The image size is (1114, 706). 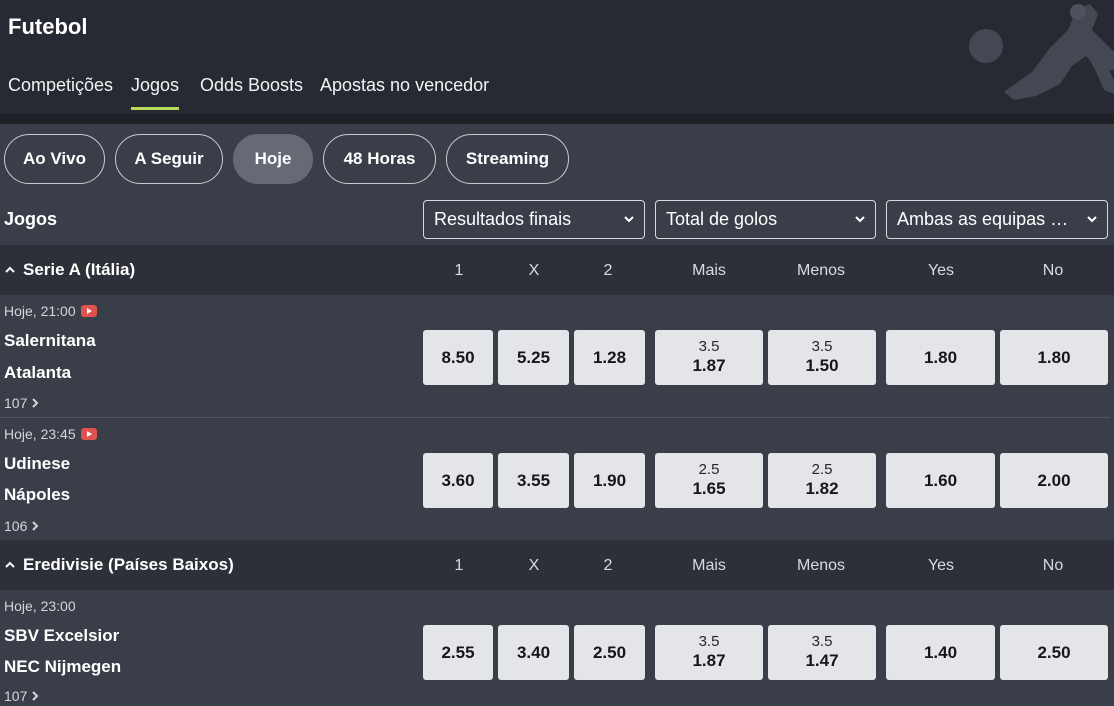 I want to click on odd-value: 1.40, so click(x=940, y=652).